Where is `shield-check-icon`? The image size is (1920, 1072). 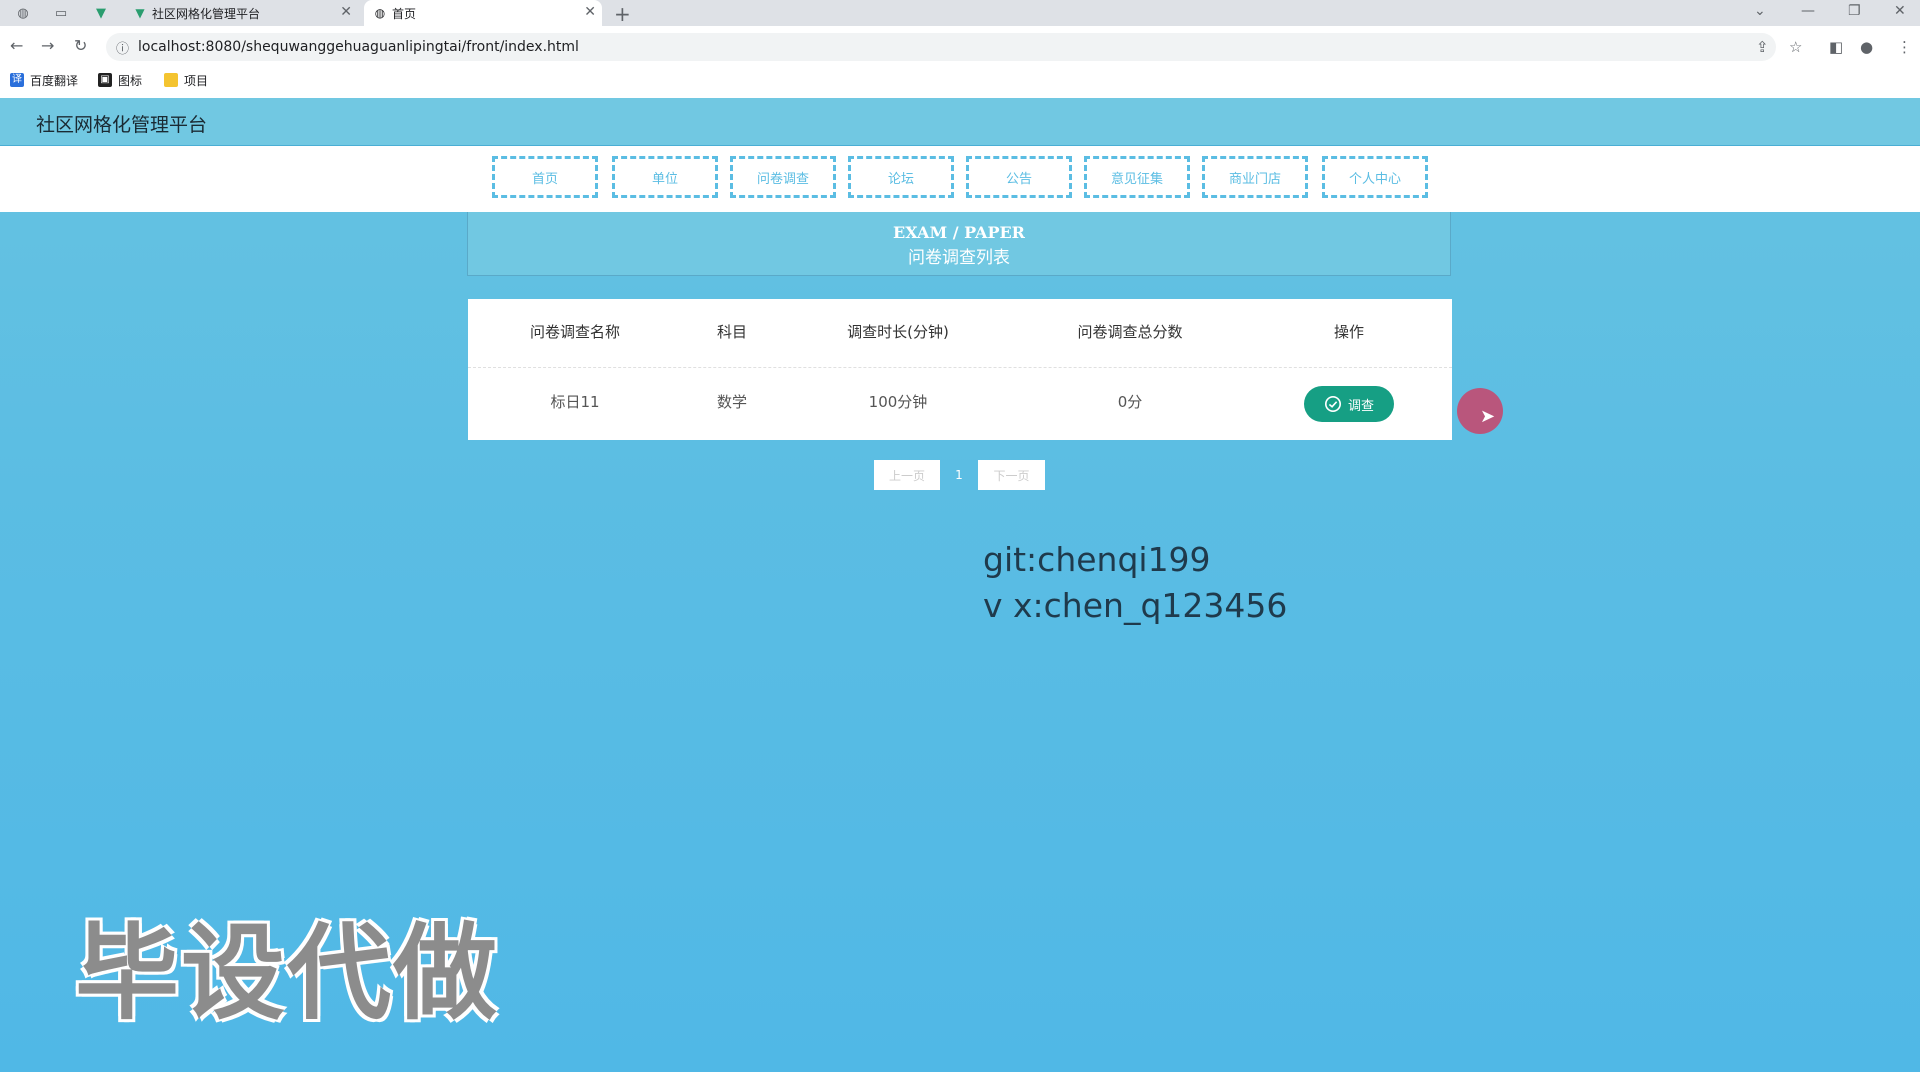 shield-check-icon is located at coordinates (1332, 404).